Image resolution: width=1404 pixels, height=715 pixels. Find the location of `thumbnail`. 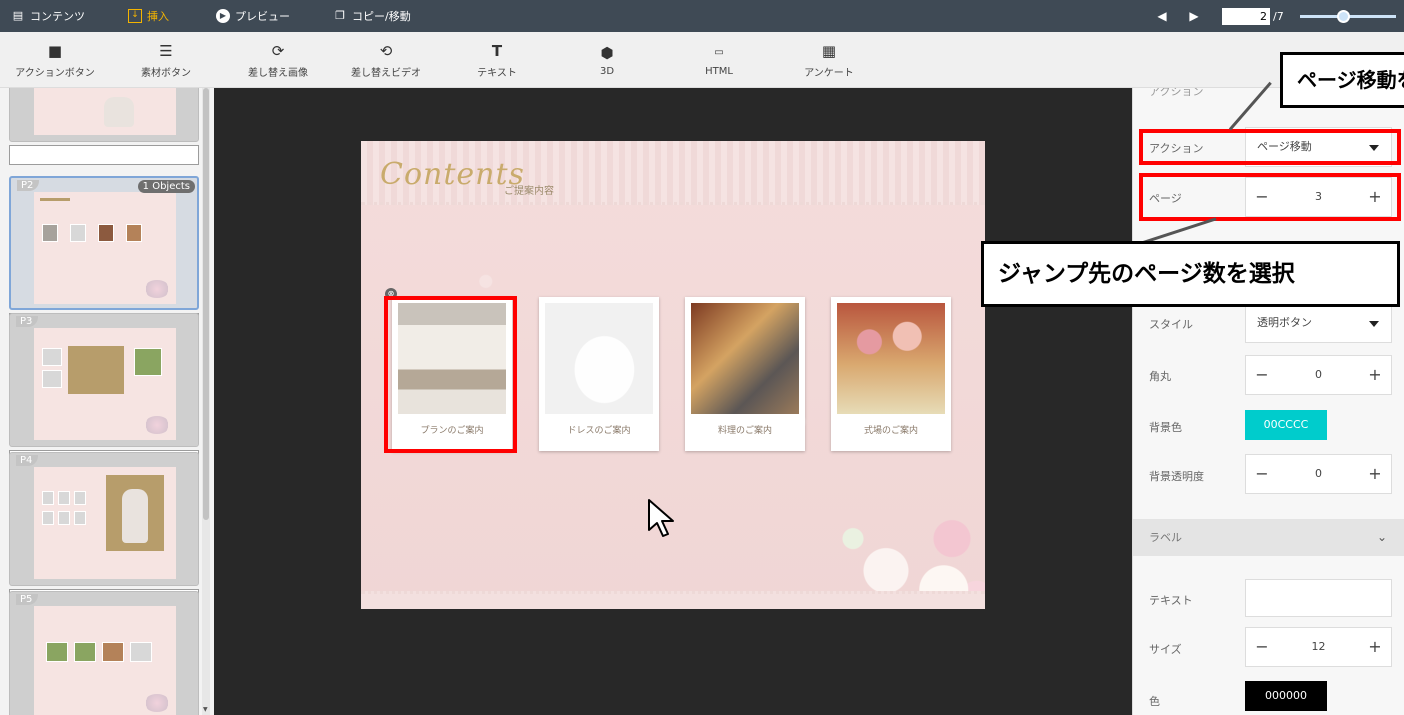

thumbnail is located at coordinates (104, 115).